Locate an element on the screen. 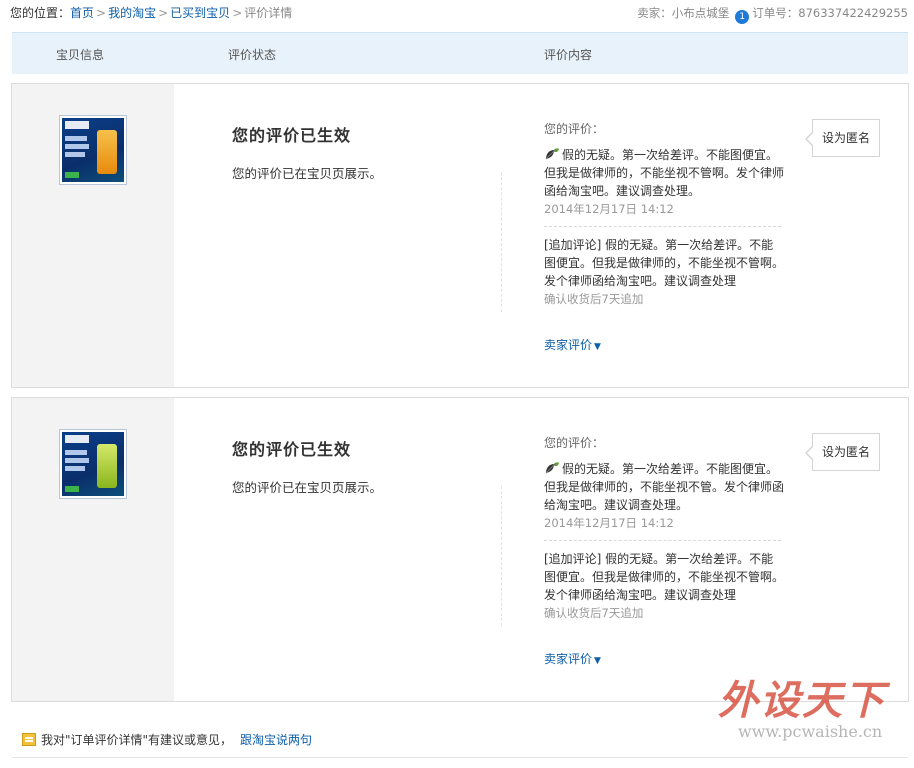  feedback-footer: 我对"订单评价详情"有建议或意见， 跟淘宝说两句 is located at coordinates (167, 739).